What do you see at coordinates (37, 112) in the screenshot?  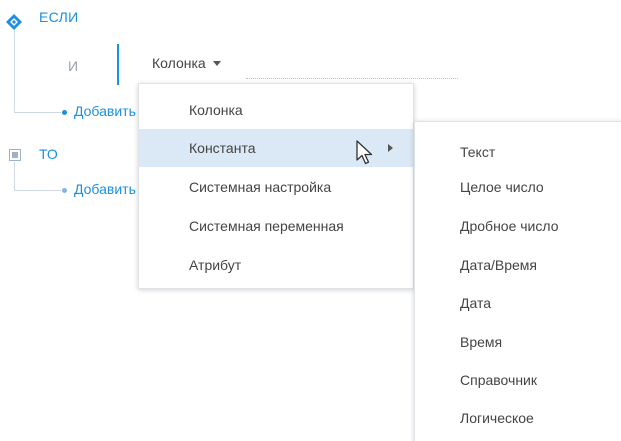 I see `tree-branch-if-add` at bounding box center [37, 112].